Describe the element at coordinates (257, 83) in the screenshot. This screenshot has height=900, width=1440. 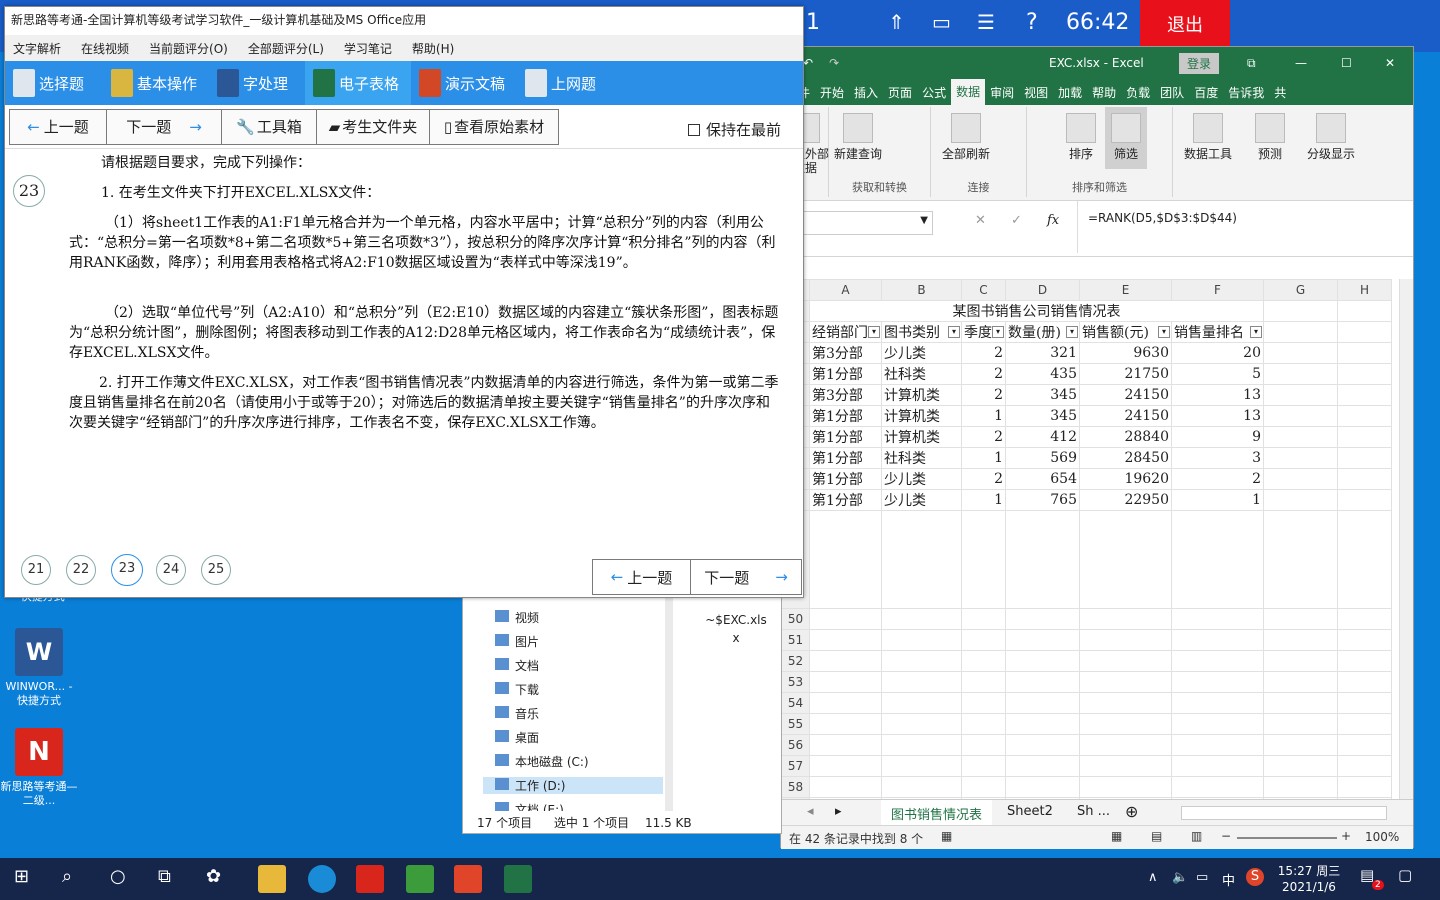
I see `exam-tab-2: 字处理` at that location.